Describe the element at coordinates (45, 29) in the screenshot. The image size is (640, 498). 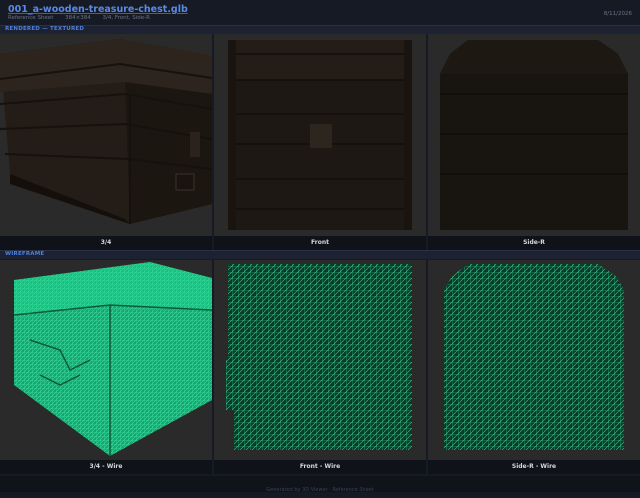
I see `section-rendered-label: RENDERED — TEXTURED` at that location.